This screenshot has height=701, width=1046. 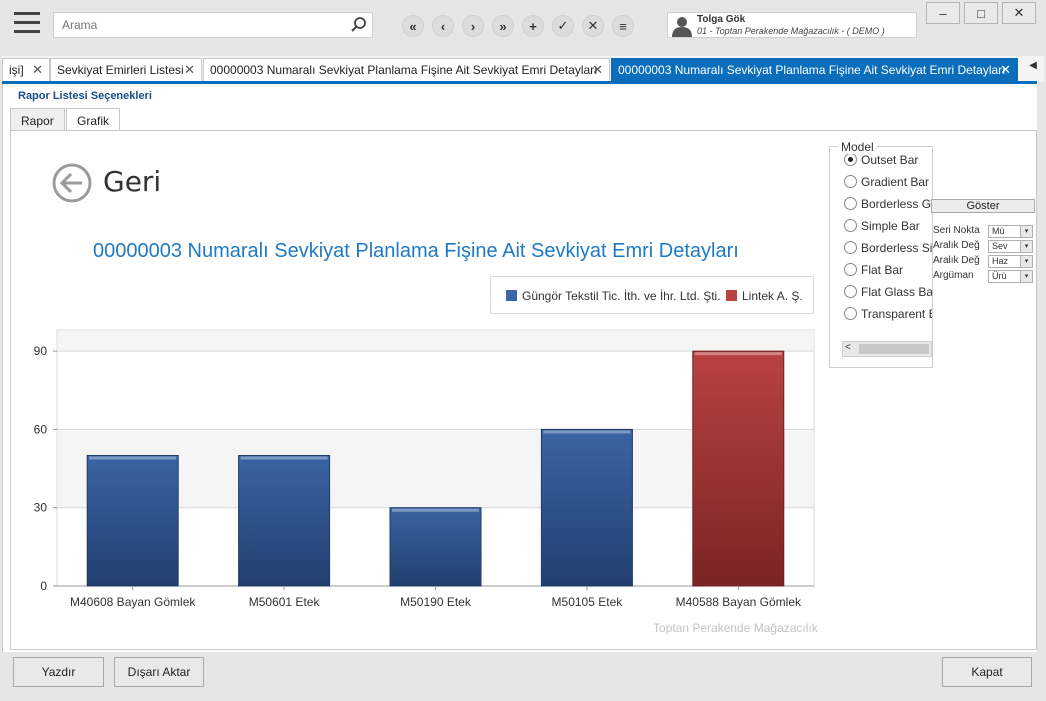 I want to click on model-option: Flat Bar, so click(x=873, y=270).